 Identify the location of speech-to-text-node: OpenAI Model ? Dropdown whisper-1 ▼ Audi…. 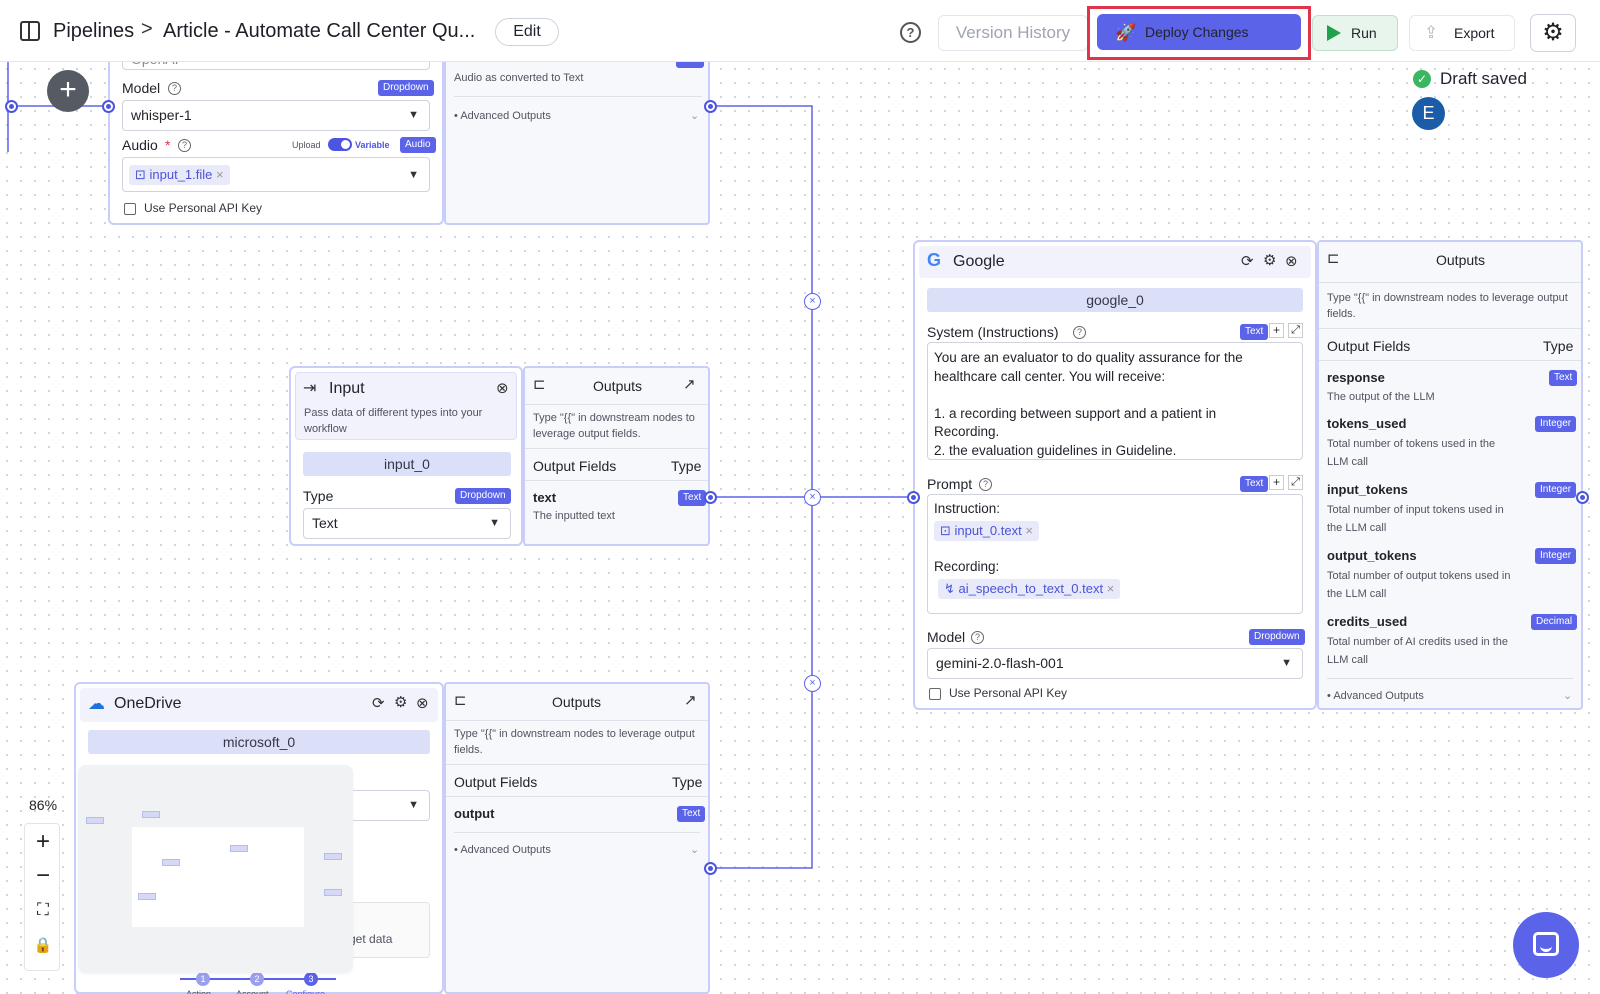
(276, 132).